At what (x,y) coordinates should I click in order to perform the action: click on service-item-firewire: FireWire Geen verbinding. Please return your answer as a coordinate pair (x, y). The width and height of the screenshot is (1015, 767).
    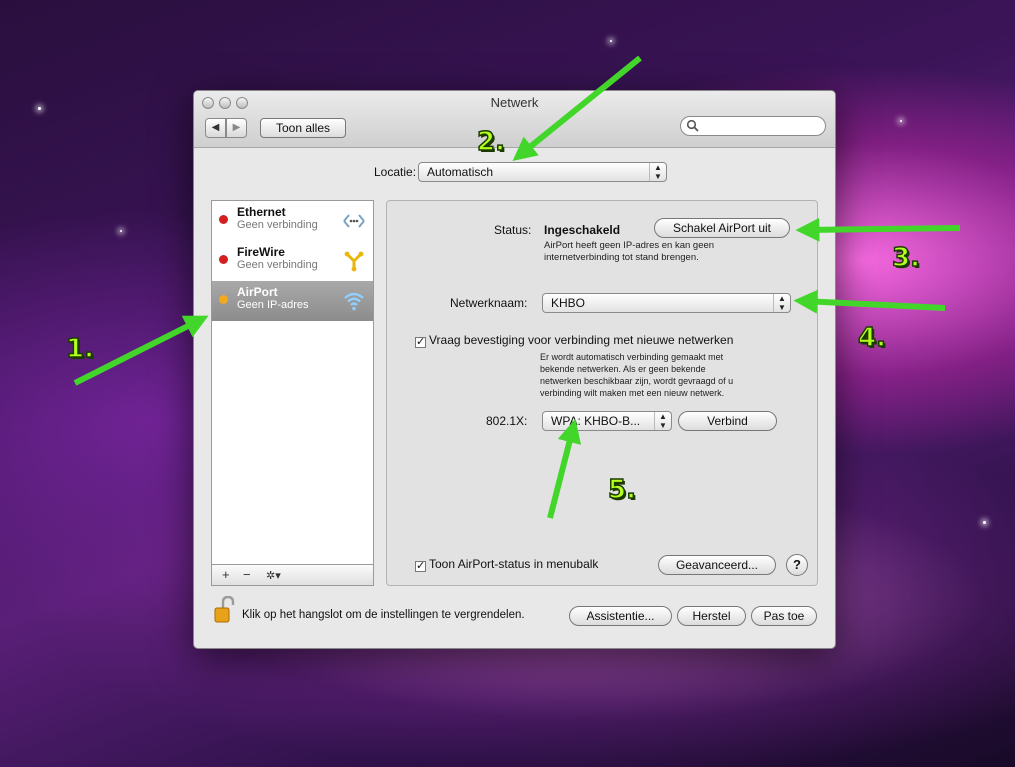
    Looking at the image, I should click on (292, 261).